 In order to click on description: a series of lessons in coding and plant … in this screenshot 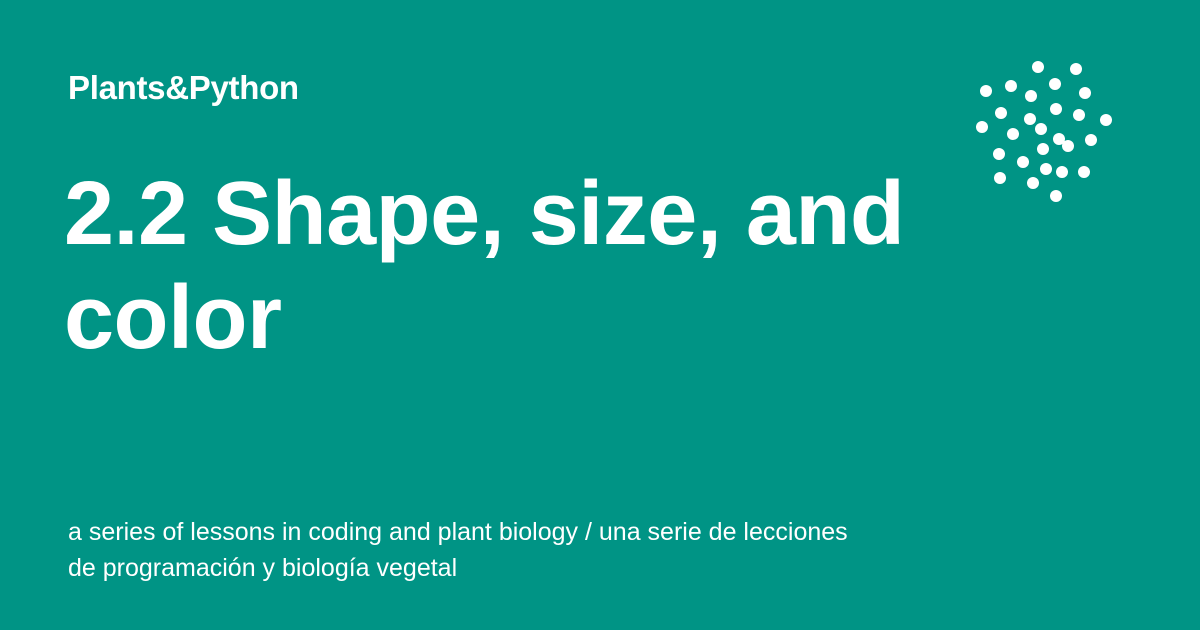, I will do `click(458, 550)`.